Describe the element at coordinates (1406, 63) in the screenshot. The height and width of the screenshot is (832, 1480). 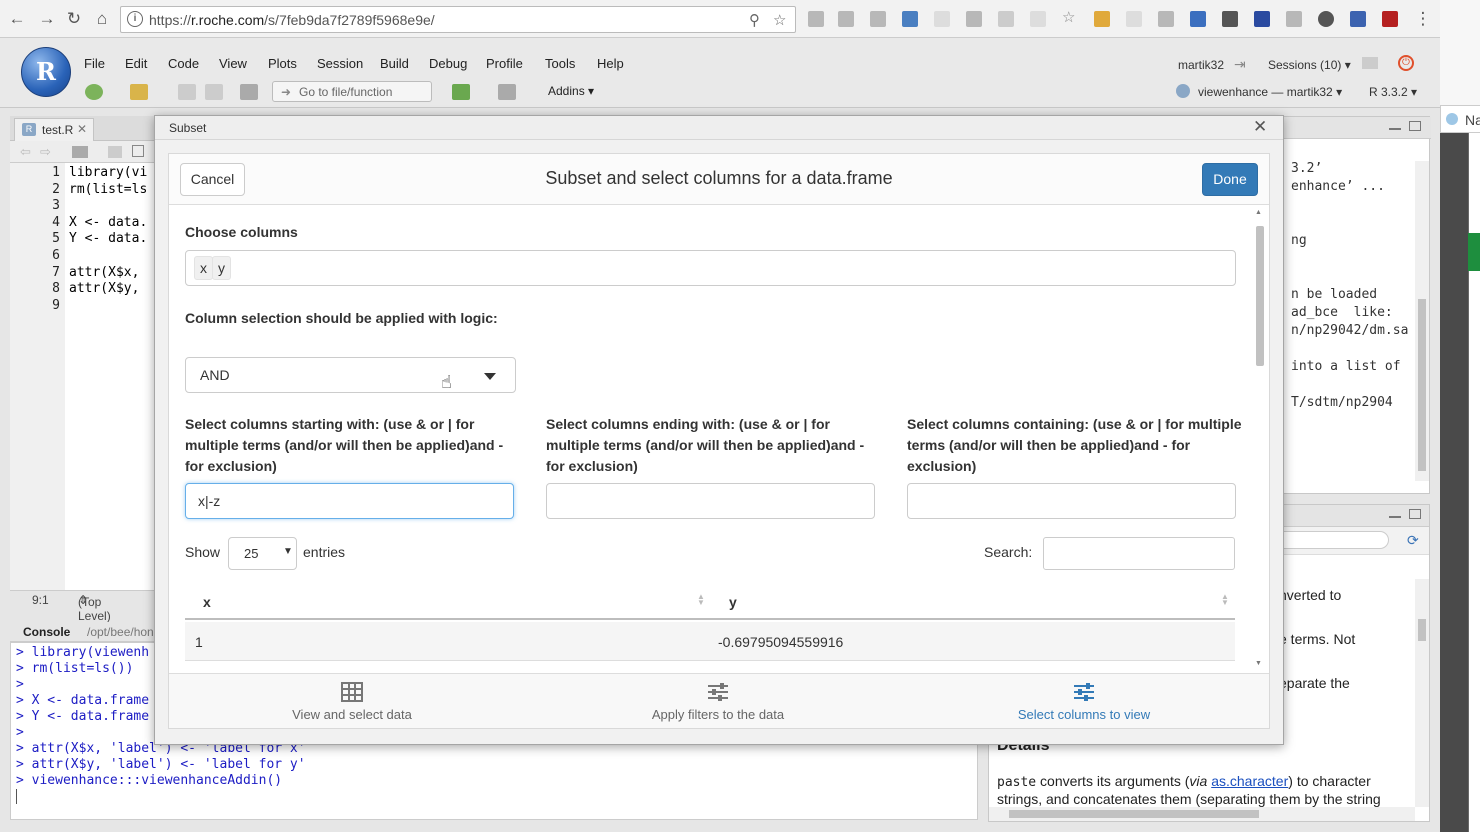
I see `quit-session-icon: ⏻` at that location.